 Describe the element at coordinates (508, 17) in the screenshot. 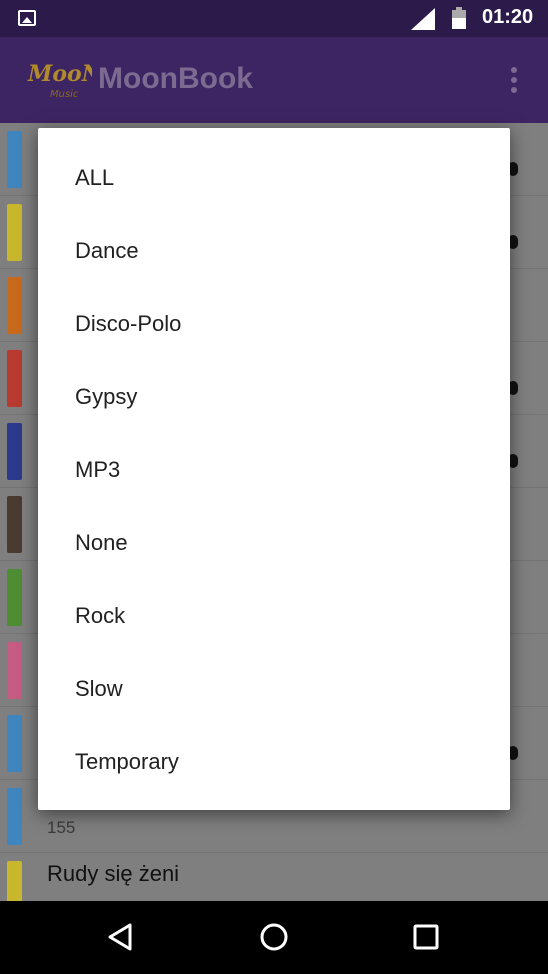

I see `clock: 01:20` at that location.